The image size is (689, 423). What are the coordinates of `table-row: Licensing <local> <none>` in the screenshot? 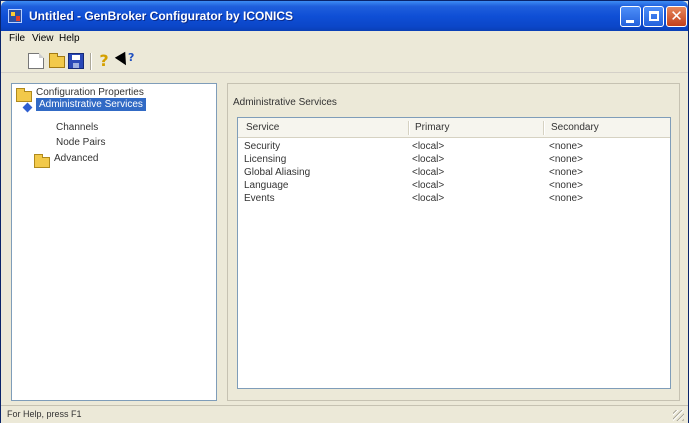 It's located at (454, 160).